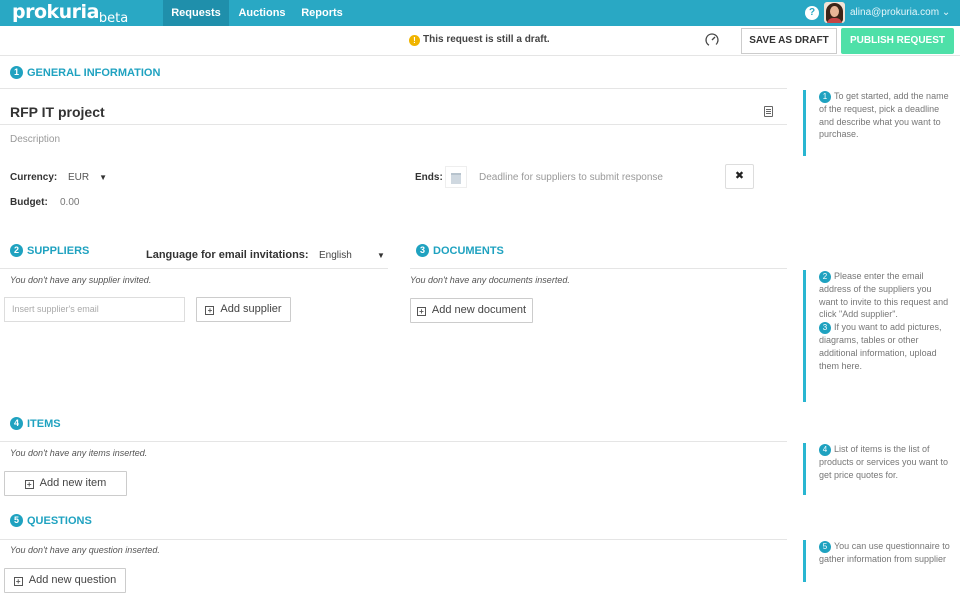 This screenshot has width=960, height=608. Describe the element at coordinates (471, 310) in the screenshot. I see `add-document-button: + Add new document` at that location.